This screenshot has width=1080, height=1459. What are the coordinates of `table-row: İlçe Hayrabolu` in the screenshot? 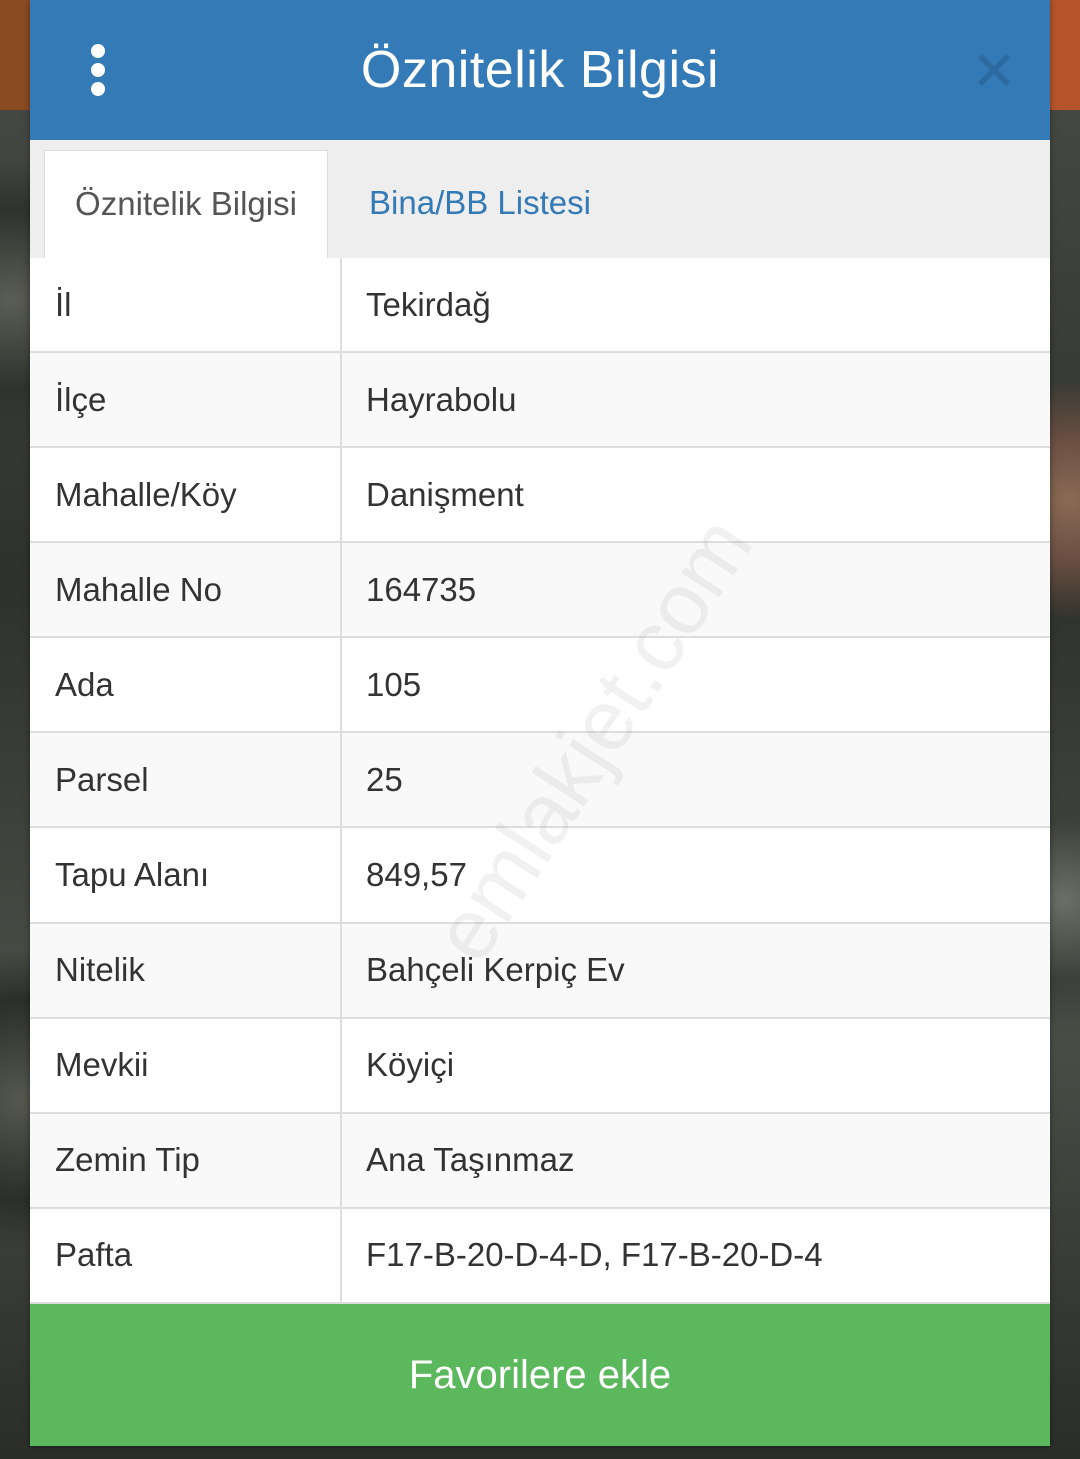 It's located at (540, 401).